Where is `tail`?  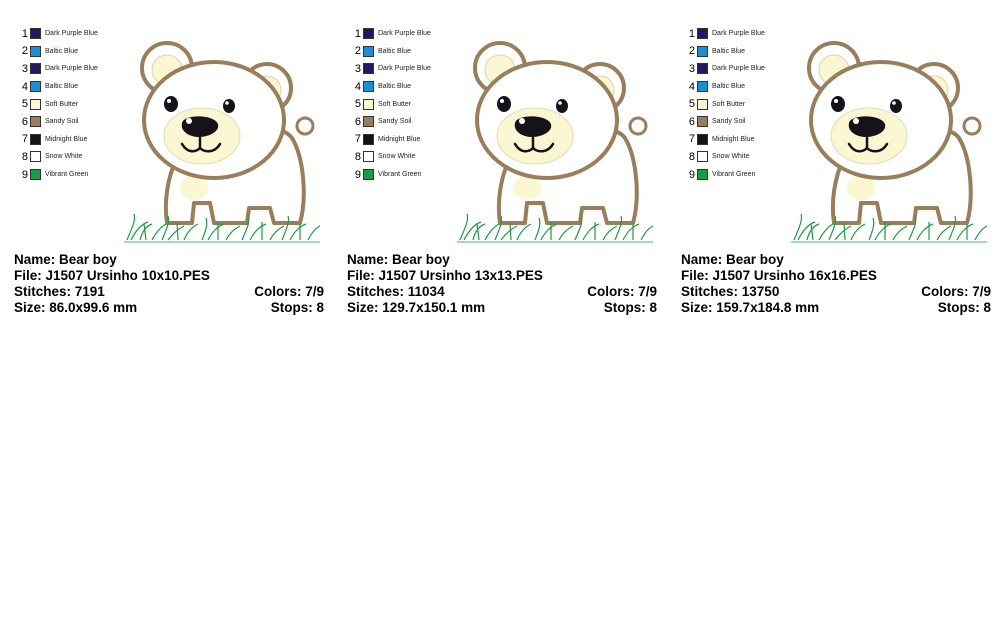
tail is located at coordinates (305, 126).